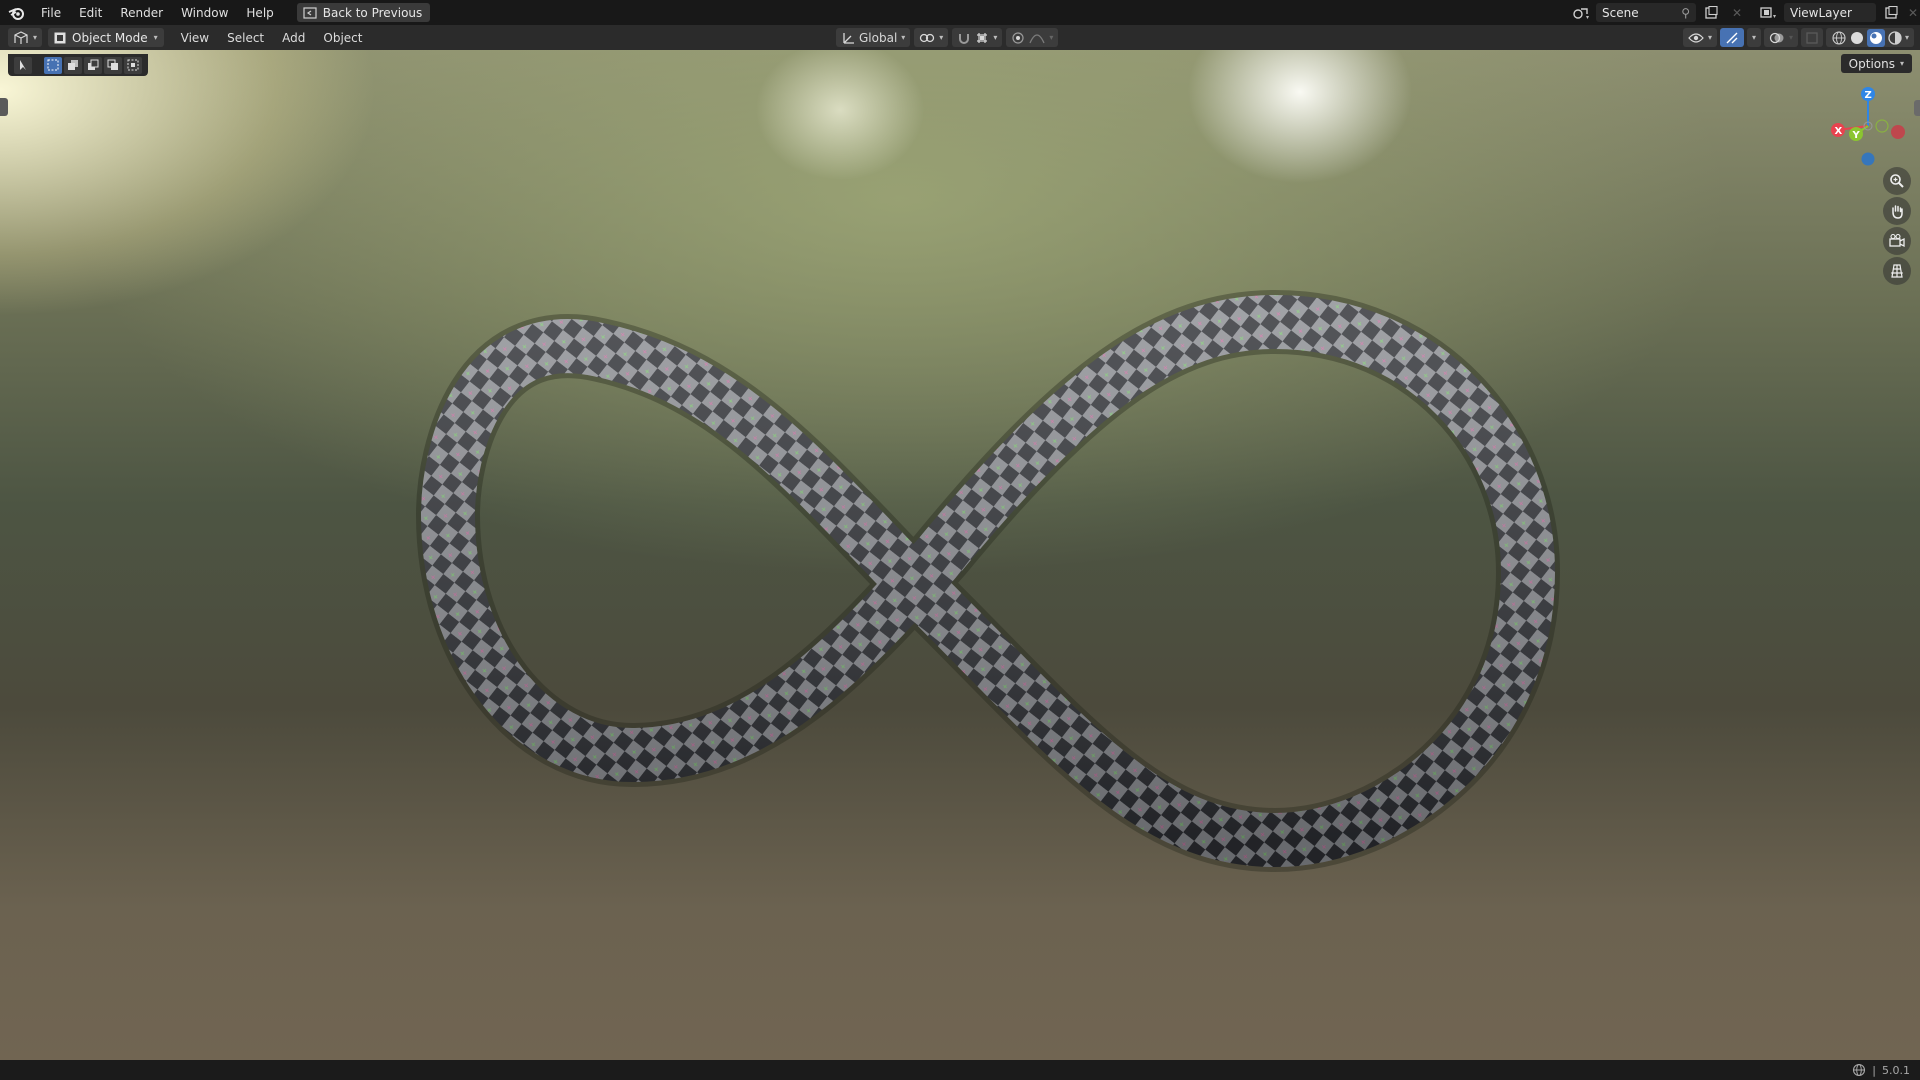 The height and width of the screenshot is (1080, 1920). I want to click on overlays-toggle: ▾, so click(1780, 37).